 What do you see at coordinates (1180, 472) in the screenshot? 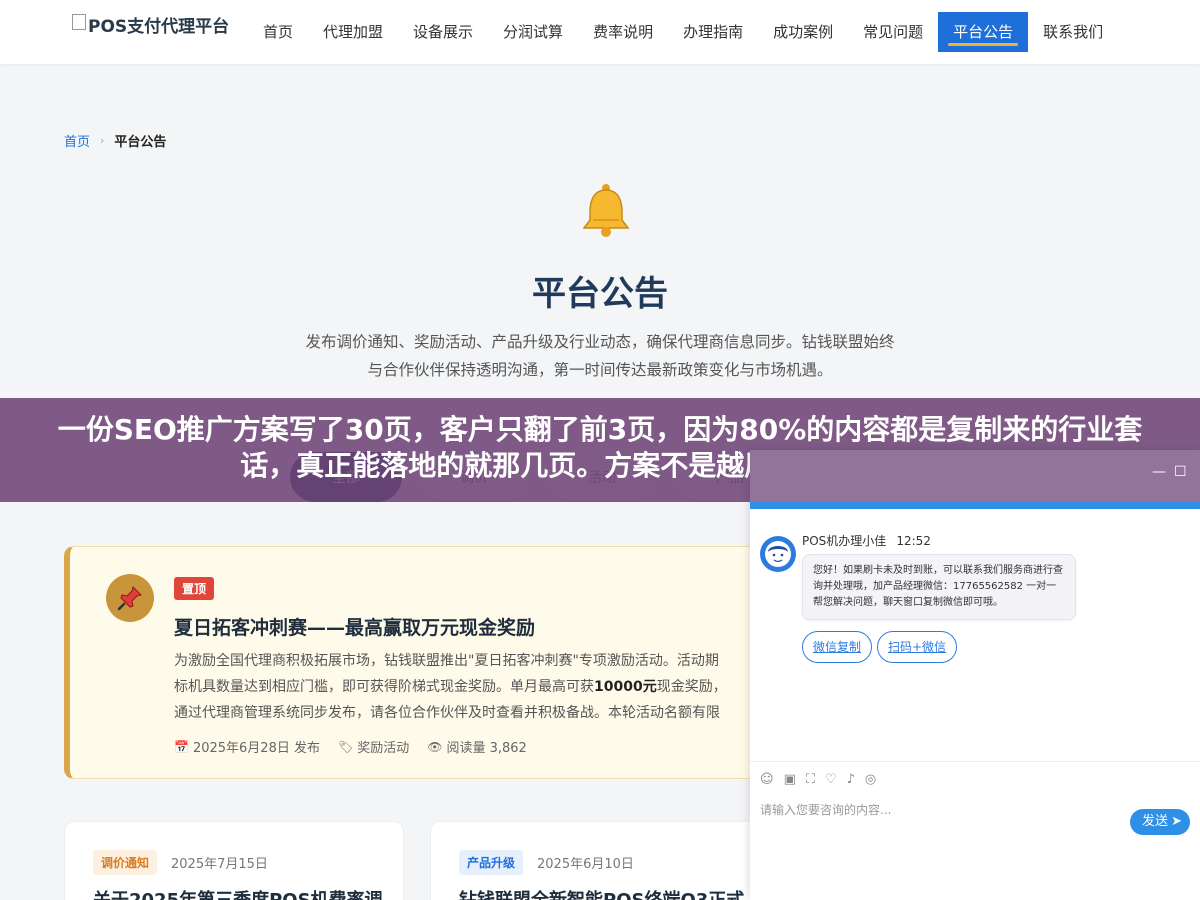
I see `maximize-button: ☐` at bounding box center [1180, 472].